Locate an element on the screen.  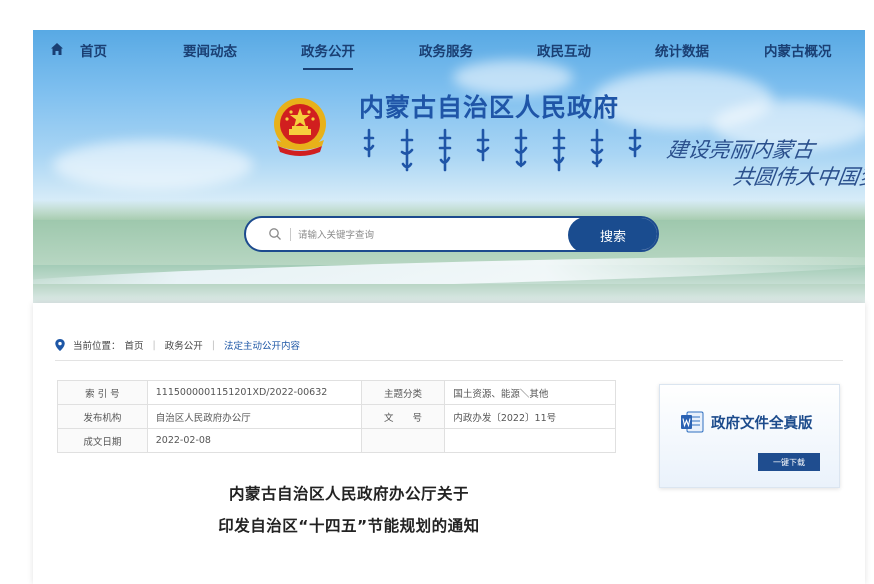
meta-value-category: 国土资源、能源＼其他 is located at coordinates (530, 392).